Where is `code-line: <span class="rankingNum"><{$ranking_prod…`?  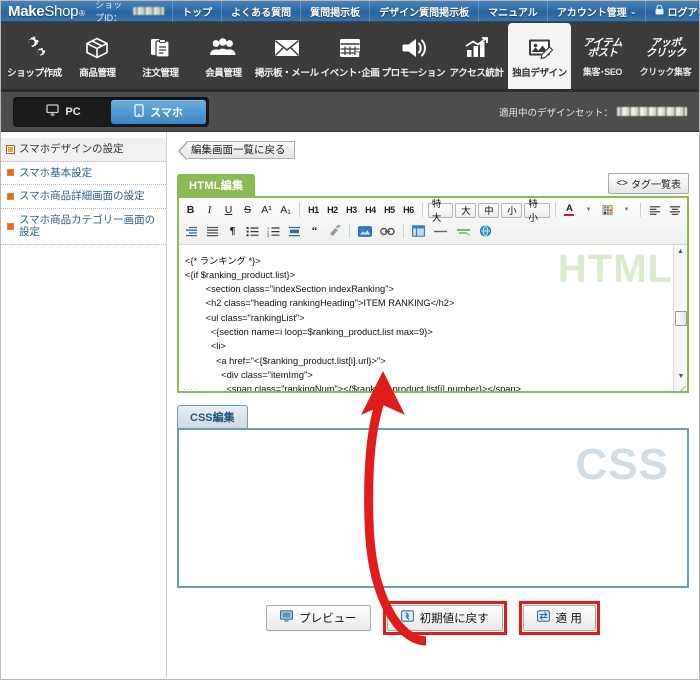
code-line: <span class="rankingNum"><{$ranking_prod… is located at coordinates (353, 388).